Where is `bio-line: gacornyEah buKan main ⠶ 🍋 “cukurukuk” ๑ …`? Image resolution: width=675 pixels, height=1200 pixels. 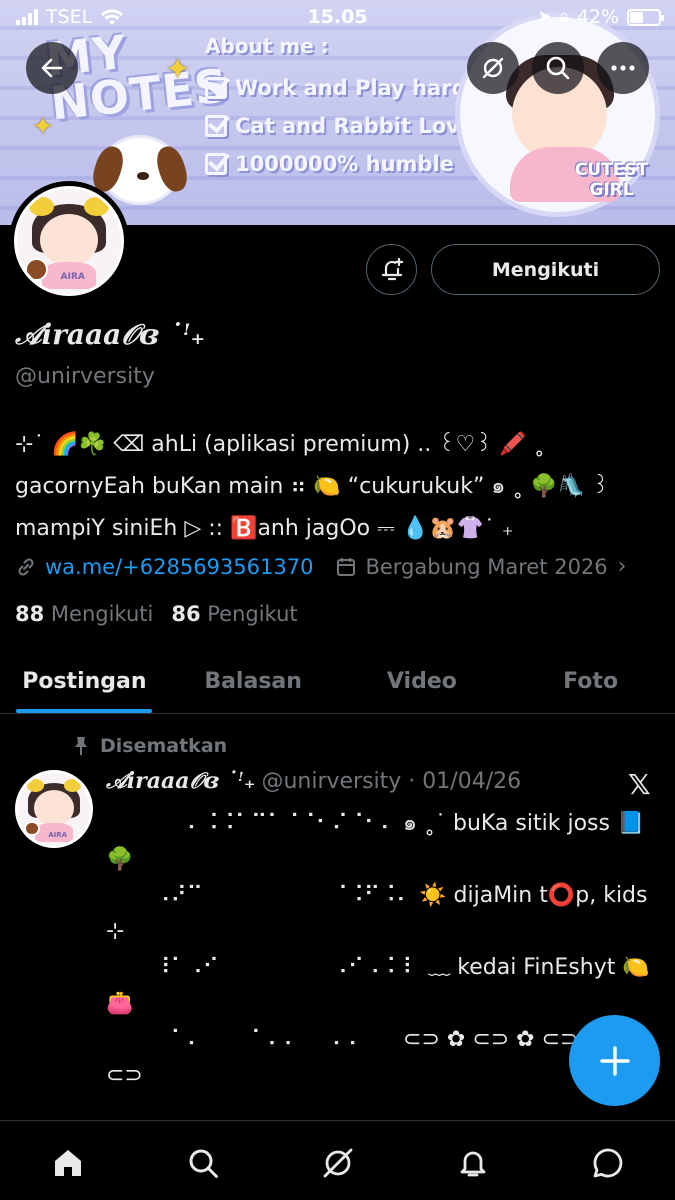 bio-line: gacornyEah buKan main ⠶ 🍋 “cukurukuk” ๑ … is located at coordinates (312, 486).